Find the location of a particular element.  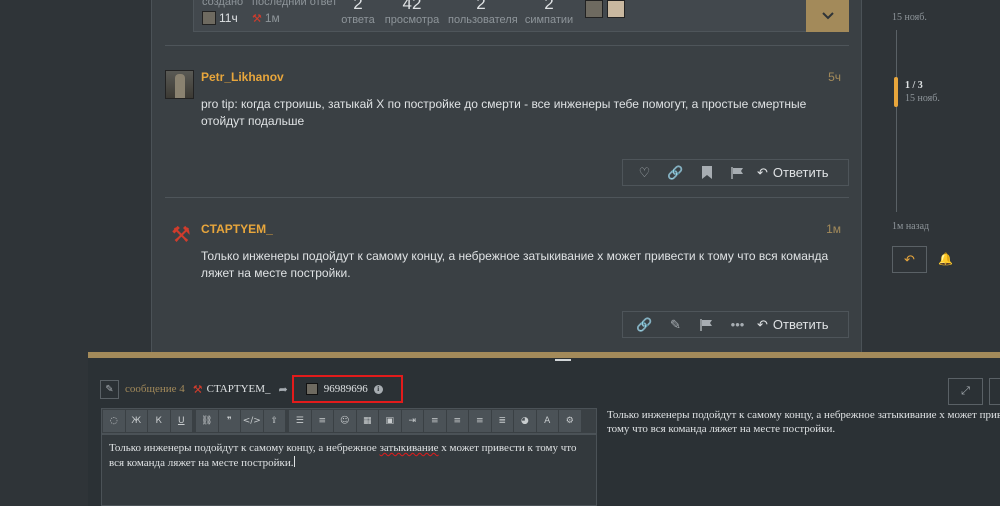

underline-icon: U is located at coordinates (181, 421).